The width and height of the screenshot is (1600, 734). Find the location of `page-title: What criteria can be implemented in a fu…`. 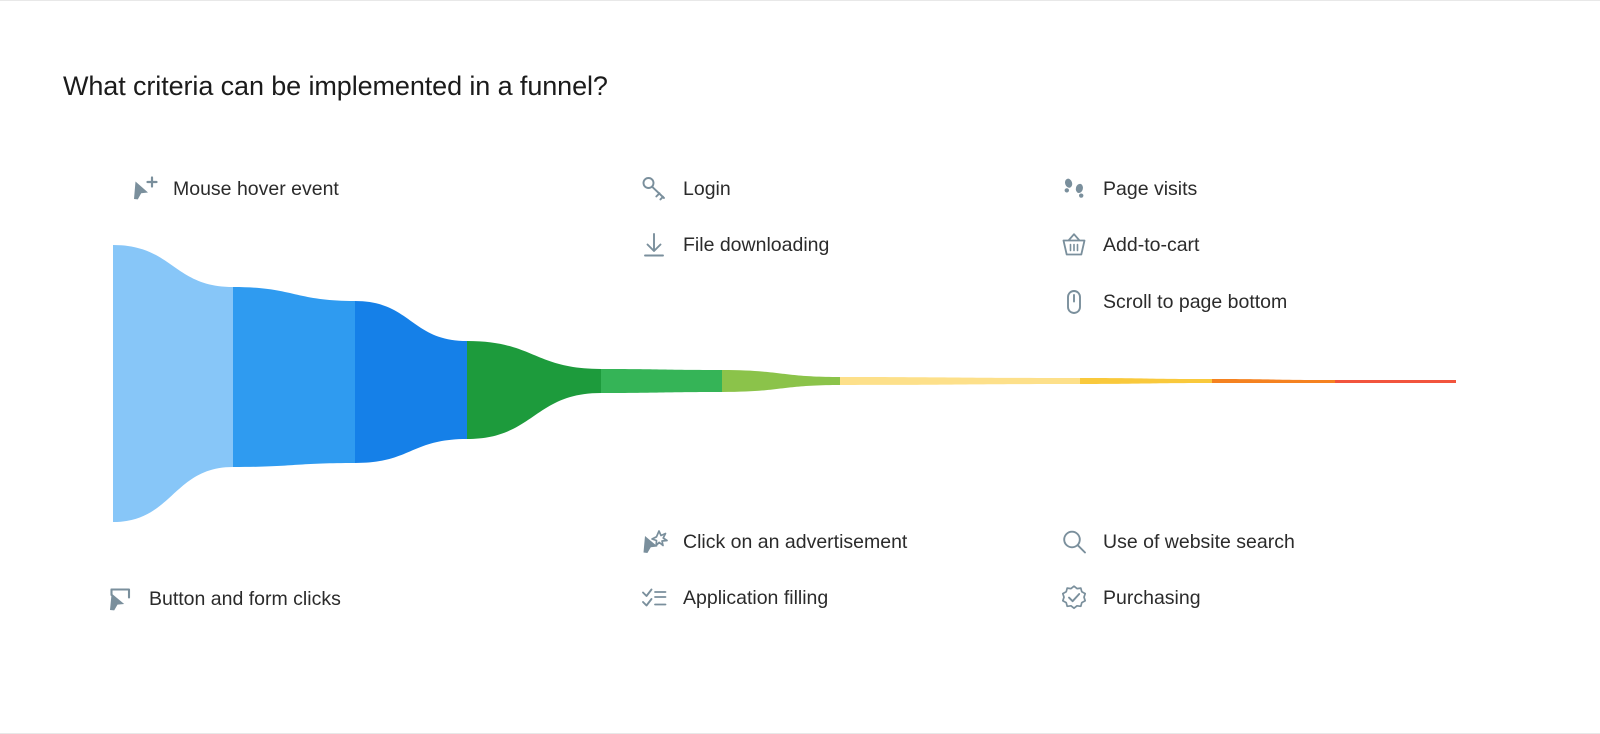

page-title: What criteria can be implemented in a fu… is located at coordinates (335, 86).